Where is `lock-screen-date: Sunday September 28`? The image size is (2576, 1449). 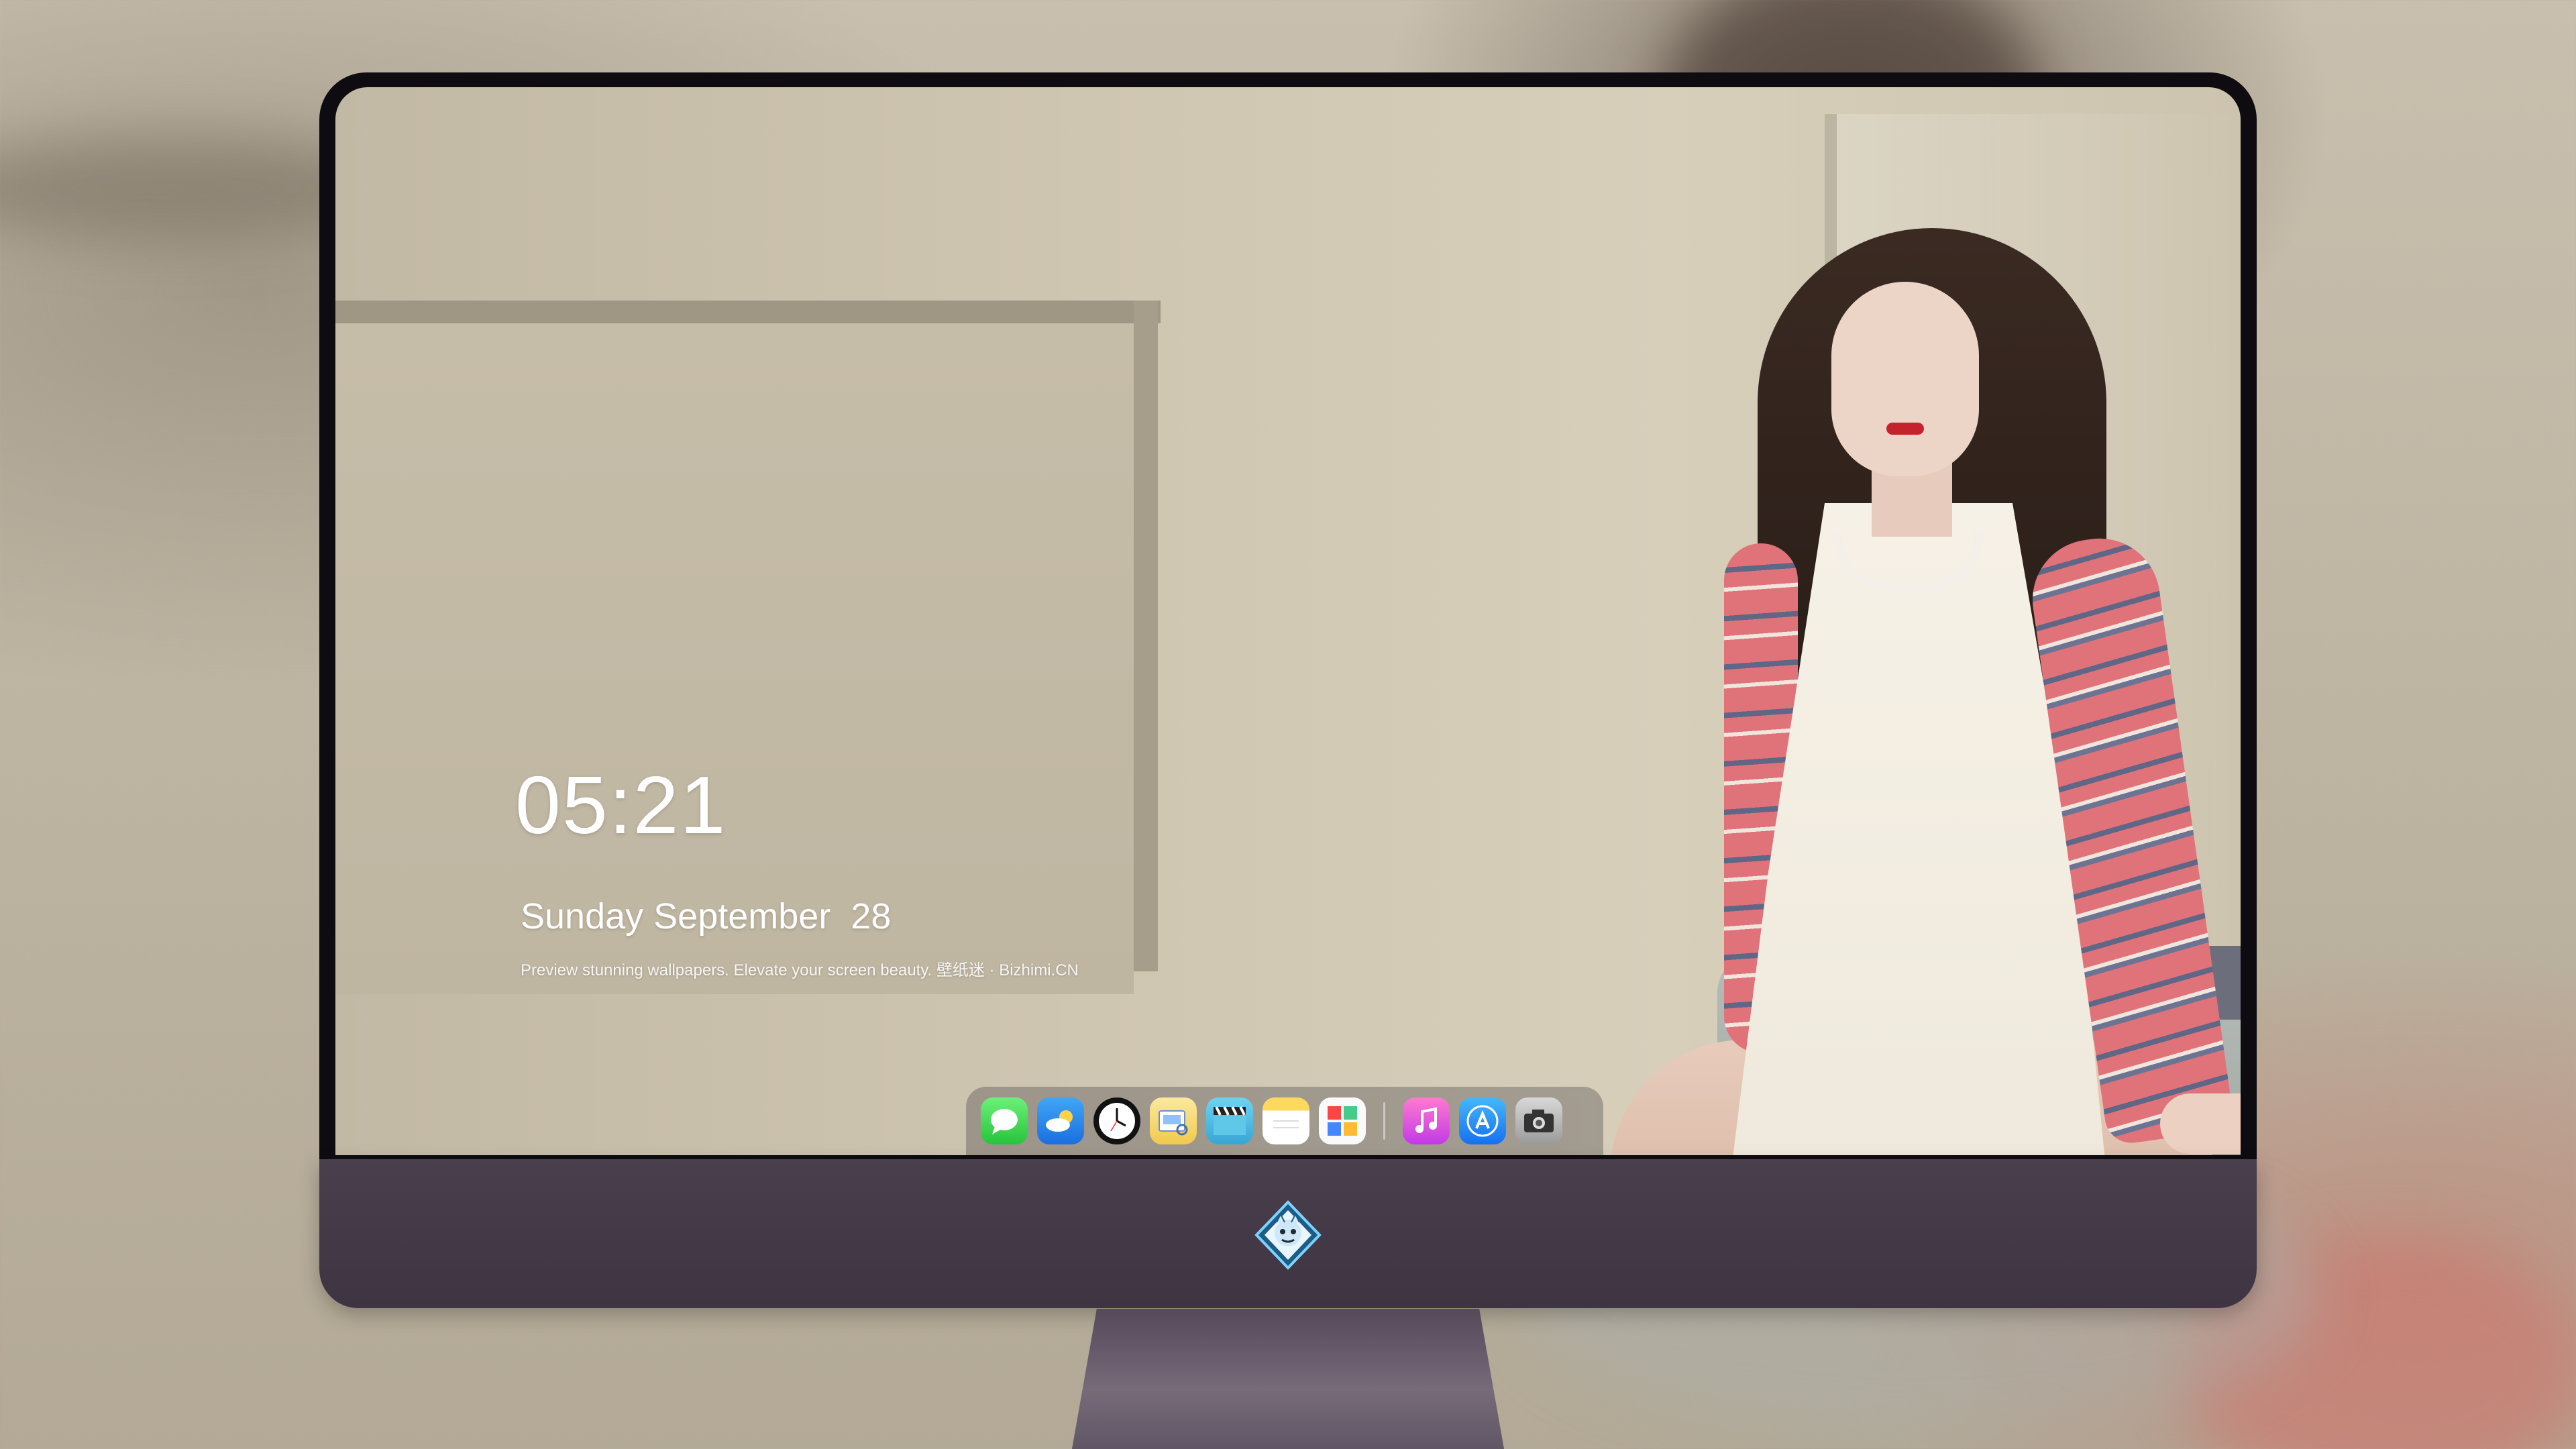 lock-screen-date: Sunday September 28 is located at coordinates (706, 916).